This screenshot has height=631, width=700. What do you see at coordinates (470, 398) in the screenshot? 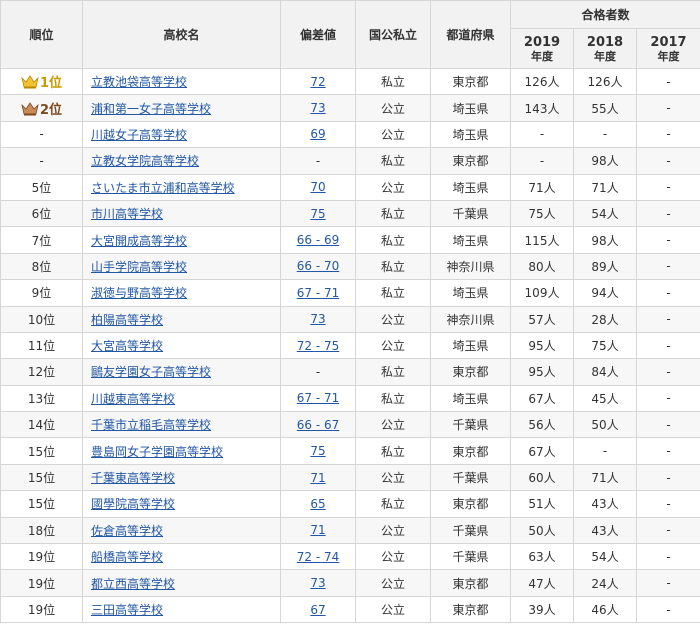
I see `prefecture: 埼玉県` at bounding box center [470, 398].